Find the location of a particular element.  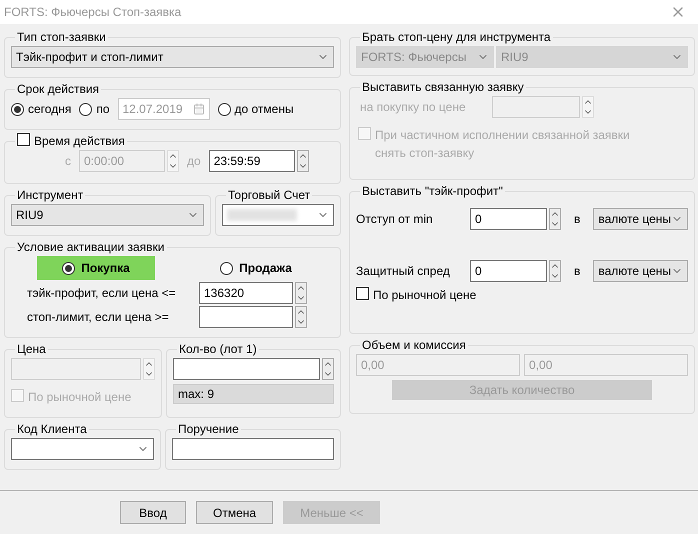

account-dropdown is located at coordinates (278, 215).